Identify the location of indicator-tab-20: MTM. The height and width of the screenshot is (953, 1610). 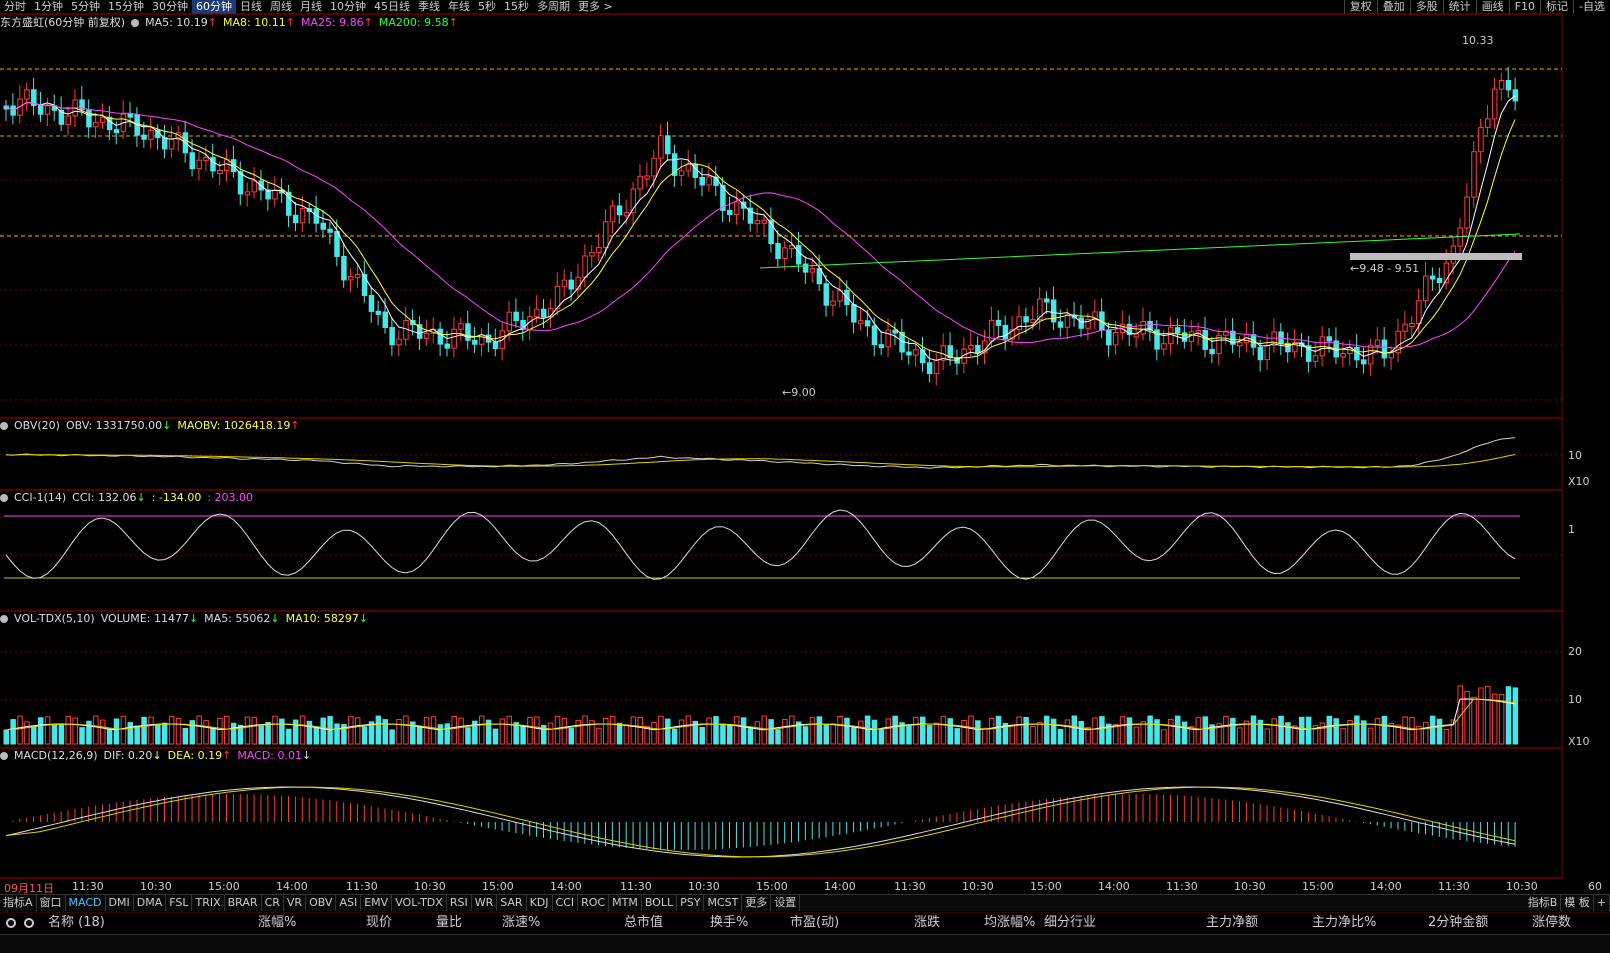
(625, 903).